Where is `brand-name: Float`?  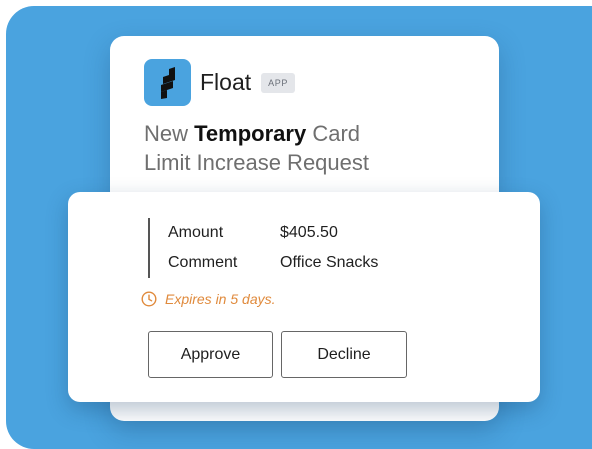
brand-name: Float is located at coordinates (226, 82).